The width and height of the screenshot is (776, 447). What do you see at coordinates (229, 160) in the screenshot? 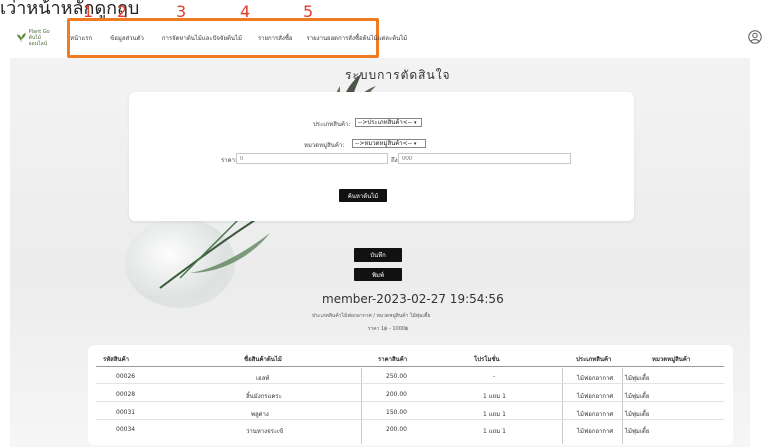
I see `price-label: ราคา:` at bounding box center [229, 160].